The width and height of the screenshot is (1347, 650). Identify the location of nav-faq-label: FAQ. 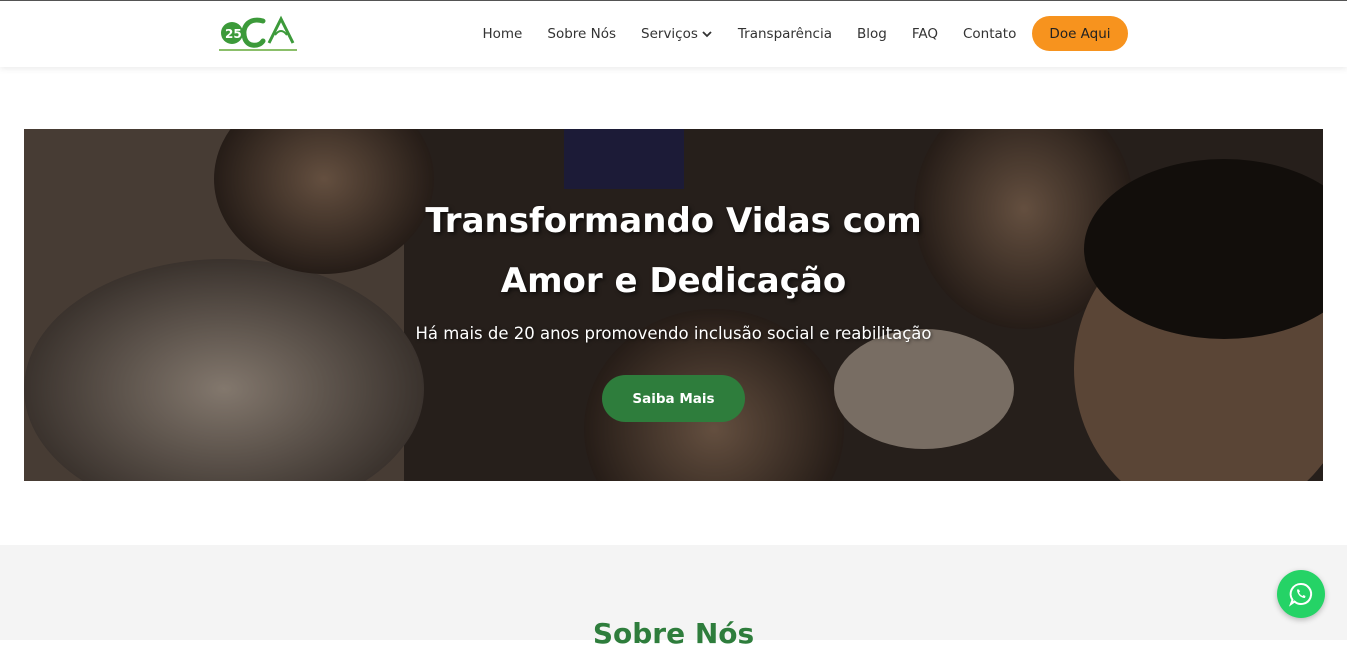
(924, 34).